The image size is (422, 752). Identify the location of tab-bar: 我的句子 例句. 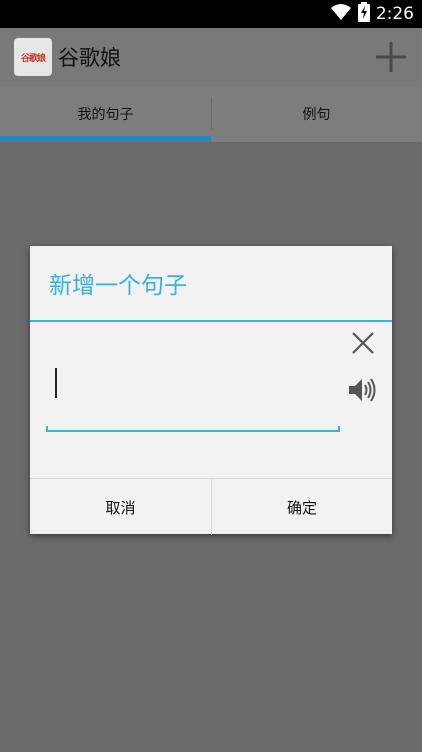
(211, 114).